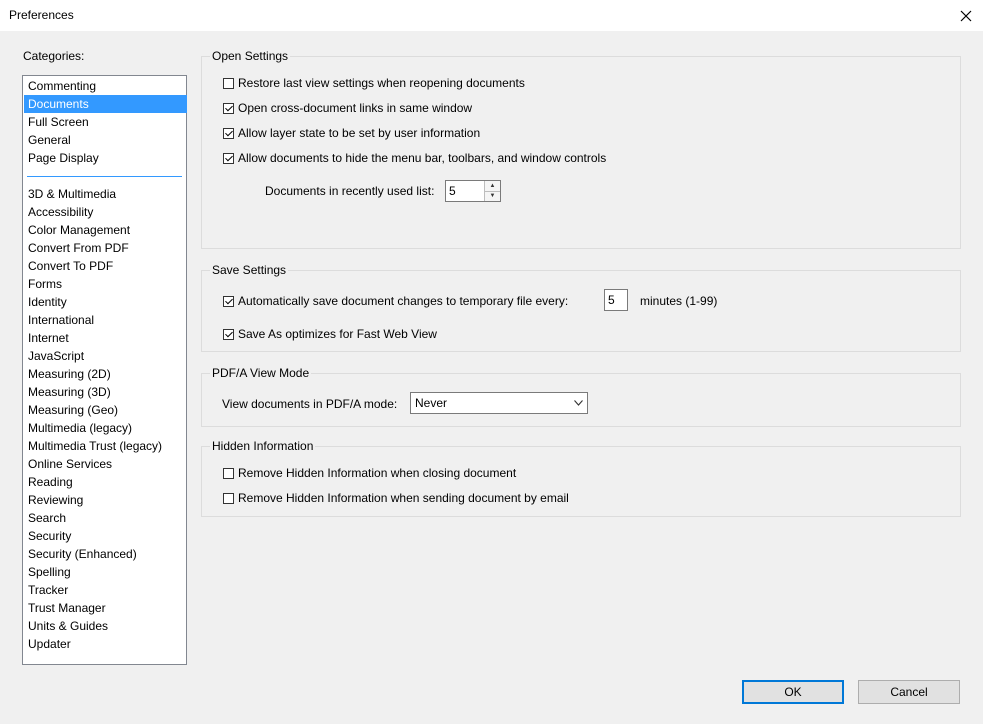 Image resolution: width=983 pixels, height=724 pixels. Describe the element at coordinates (105, 194) in the screenshot. I see `category-item: 3D & Multimedia` at that location.